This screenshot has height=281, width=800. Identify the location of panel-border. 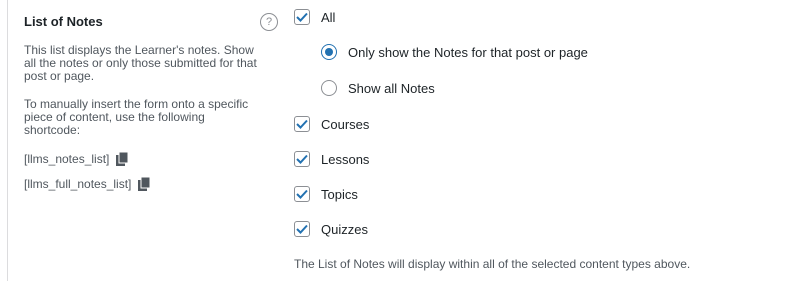
(7, 140).